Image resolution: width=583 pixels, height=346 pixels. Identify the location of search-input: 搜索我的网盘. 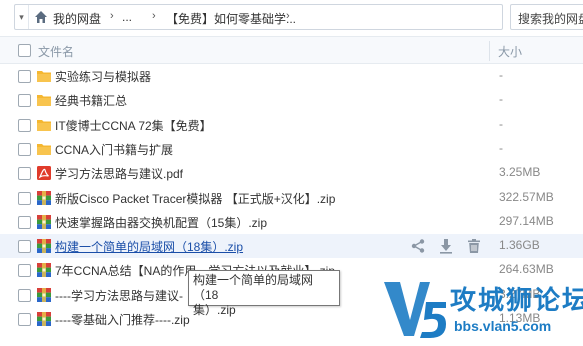
(546, 17).